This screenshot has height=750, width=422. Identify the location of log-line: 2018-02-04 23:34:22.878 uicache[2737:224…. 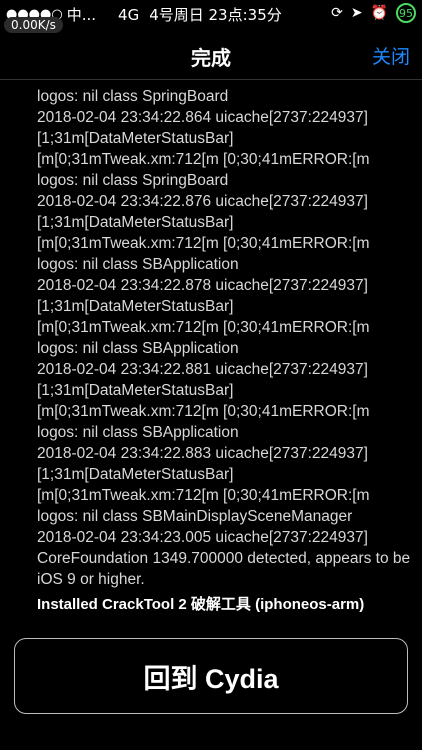
(202, 285).